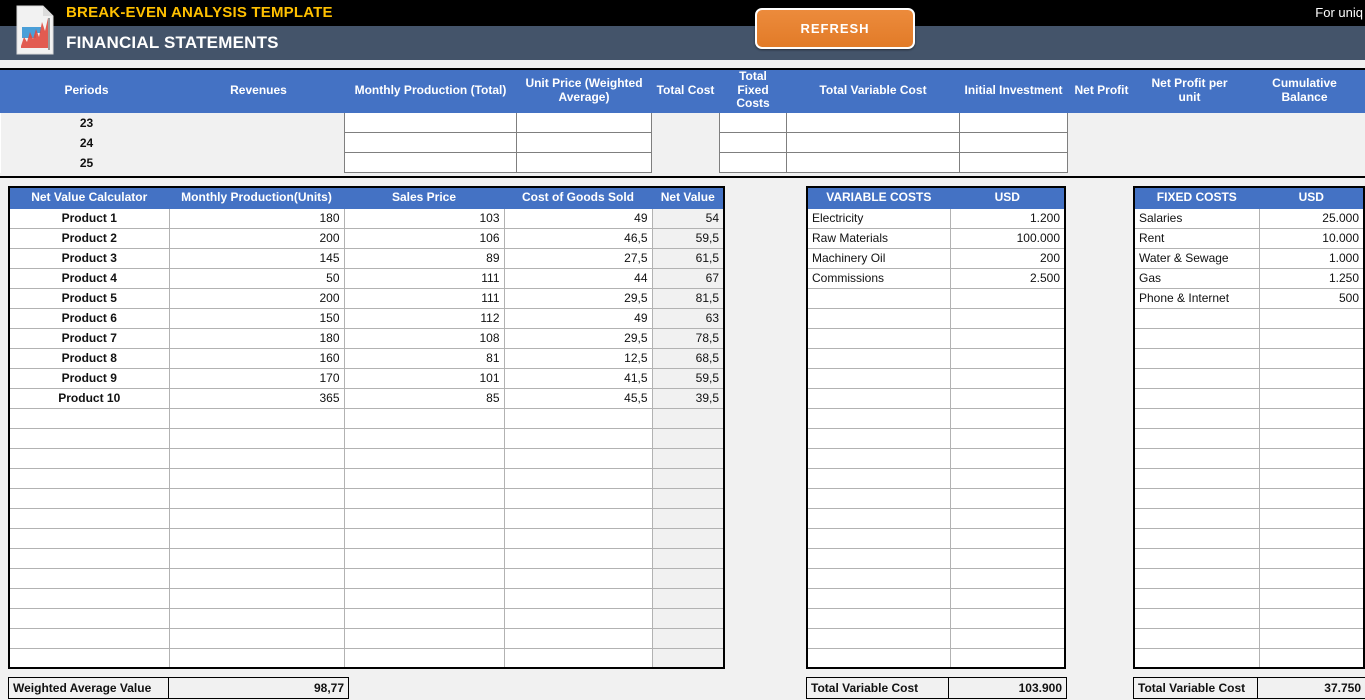 The height and width of the screenshot is (700, 1365). I want to click on cell-monthly-production: 365, so click(256, 398).